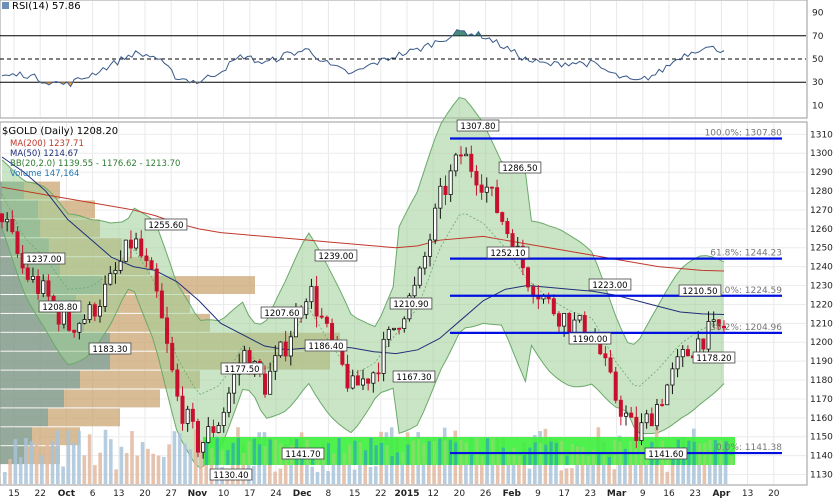  Describe the element at coordinates (486, 494) in the screenshot. I see `x-tick-label: 26` at that location.